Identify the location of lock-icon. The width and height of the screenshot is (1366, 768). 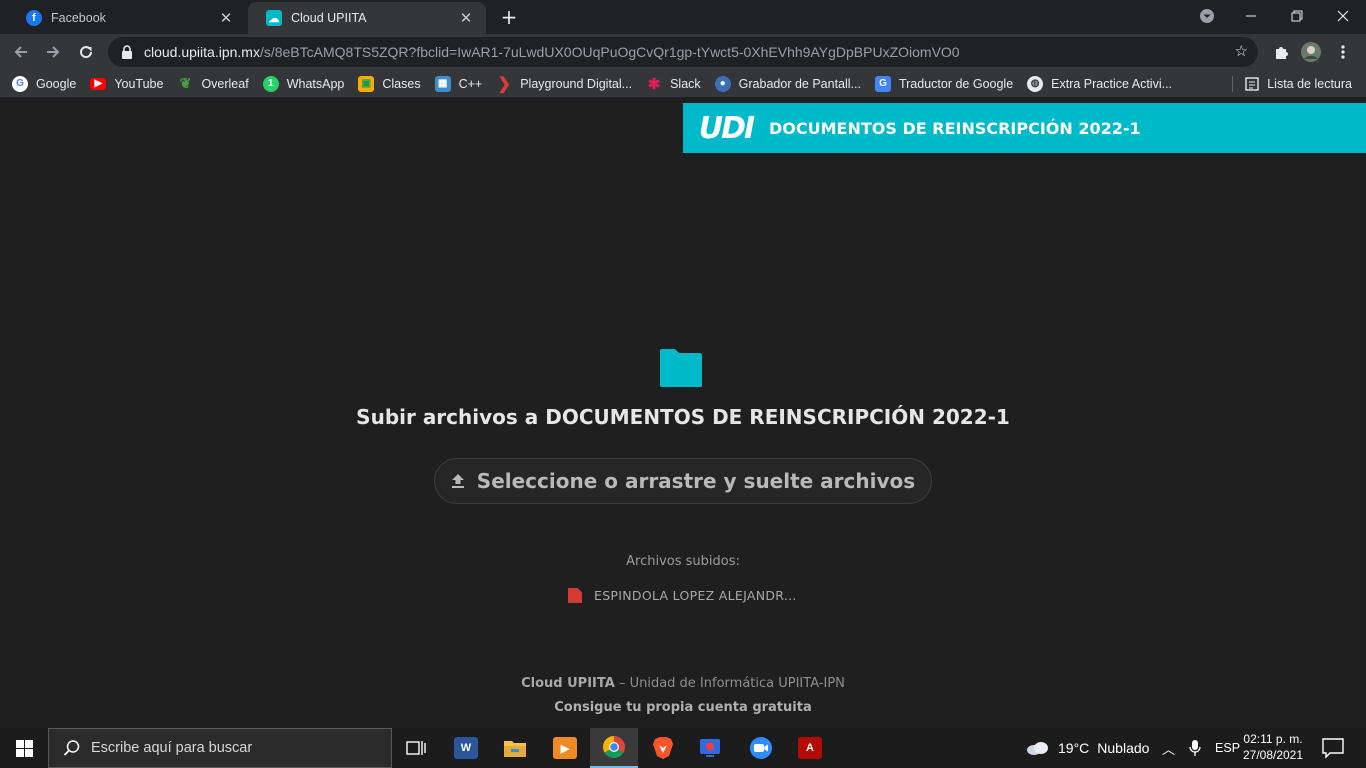
(127, 52).